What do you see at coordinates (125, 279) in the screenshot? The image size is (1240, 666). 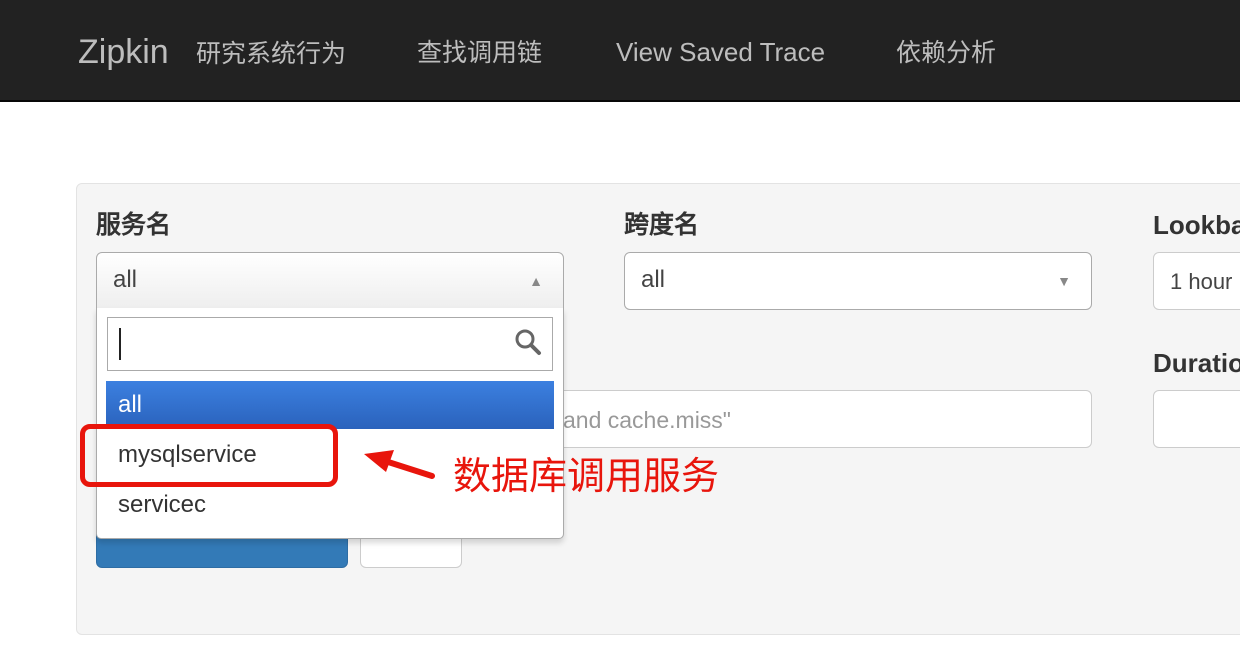 I see `service-name-value: all` at bounding box center [125, 279].